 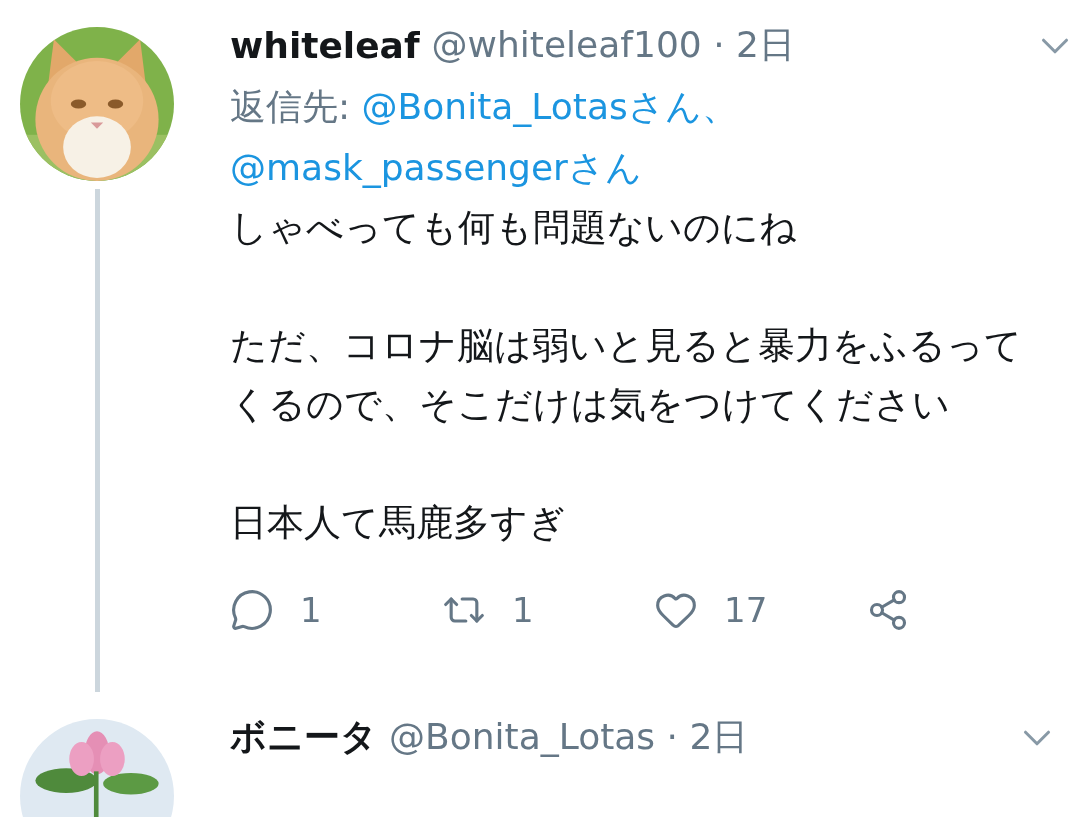 I want to click on tweet-text: ただ、コロナ脳は弱いと見ると暴力をふるってくるので、そこだけは気をつけてください, so click(x=626, y=375).